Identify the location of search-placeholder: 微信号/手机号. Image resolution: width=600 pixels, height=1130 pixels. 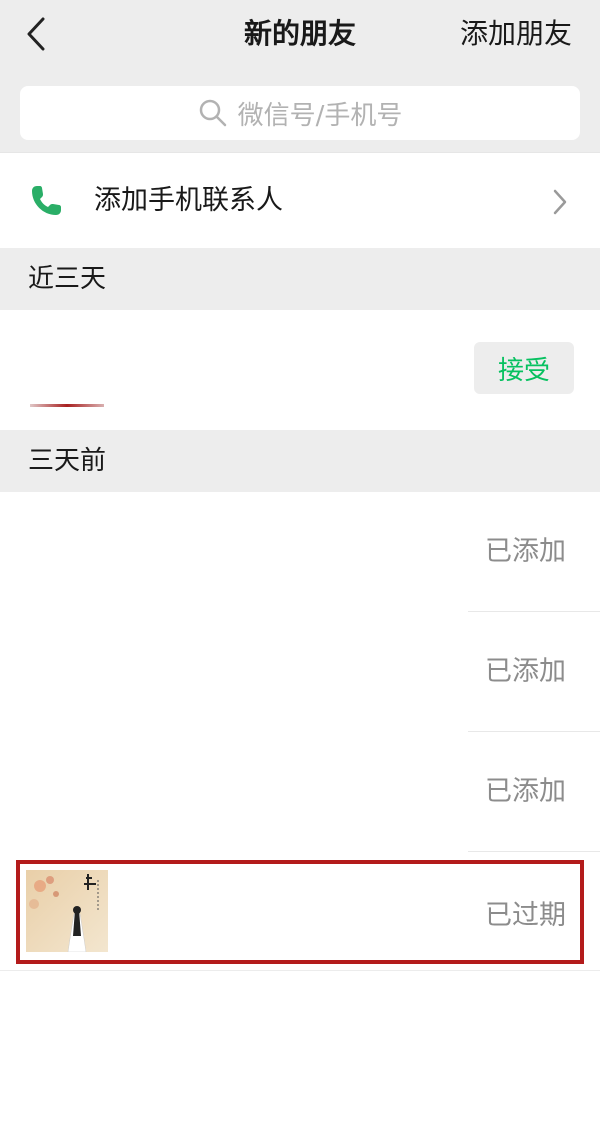
(320, 115).